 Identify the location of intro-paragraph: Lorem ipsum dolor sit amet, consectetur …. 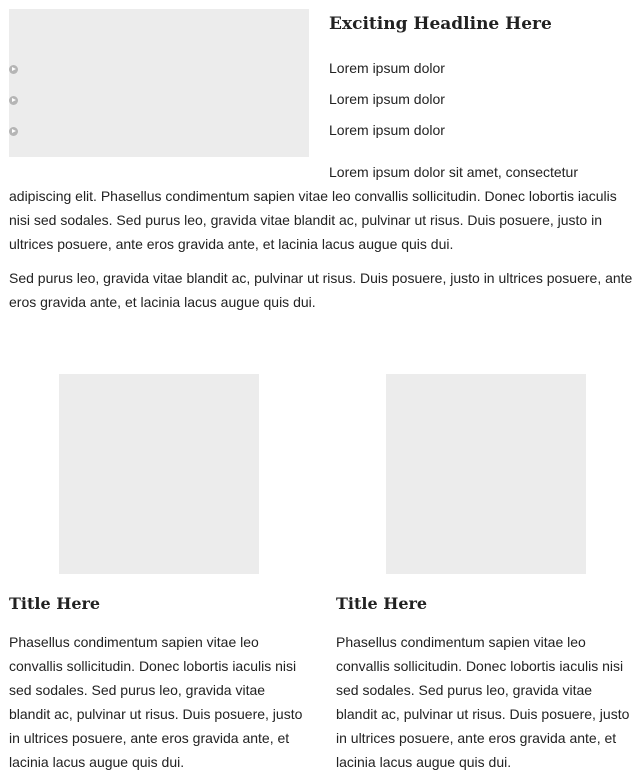
(313, 208).